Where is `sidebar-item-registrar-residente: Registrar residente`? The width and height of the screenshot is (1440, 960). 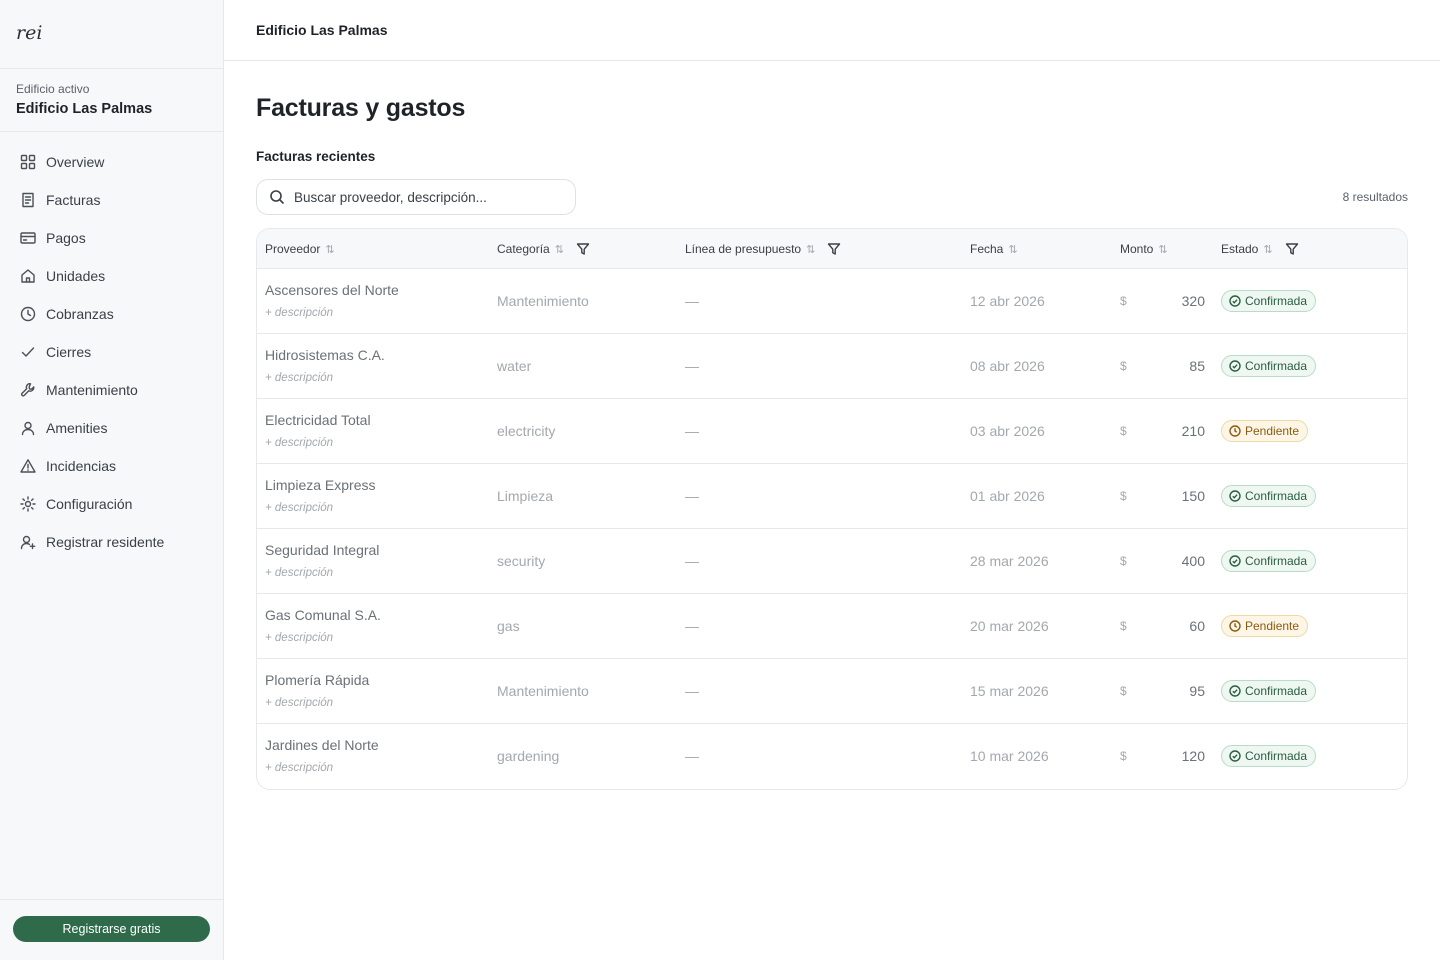 sidebar-item-registrar-residente: Registrar residente is located at coordinates (111, 542).